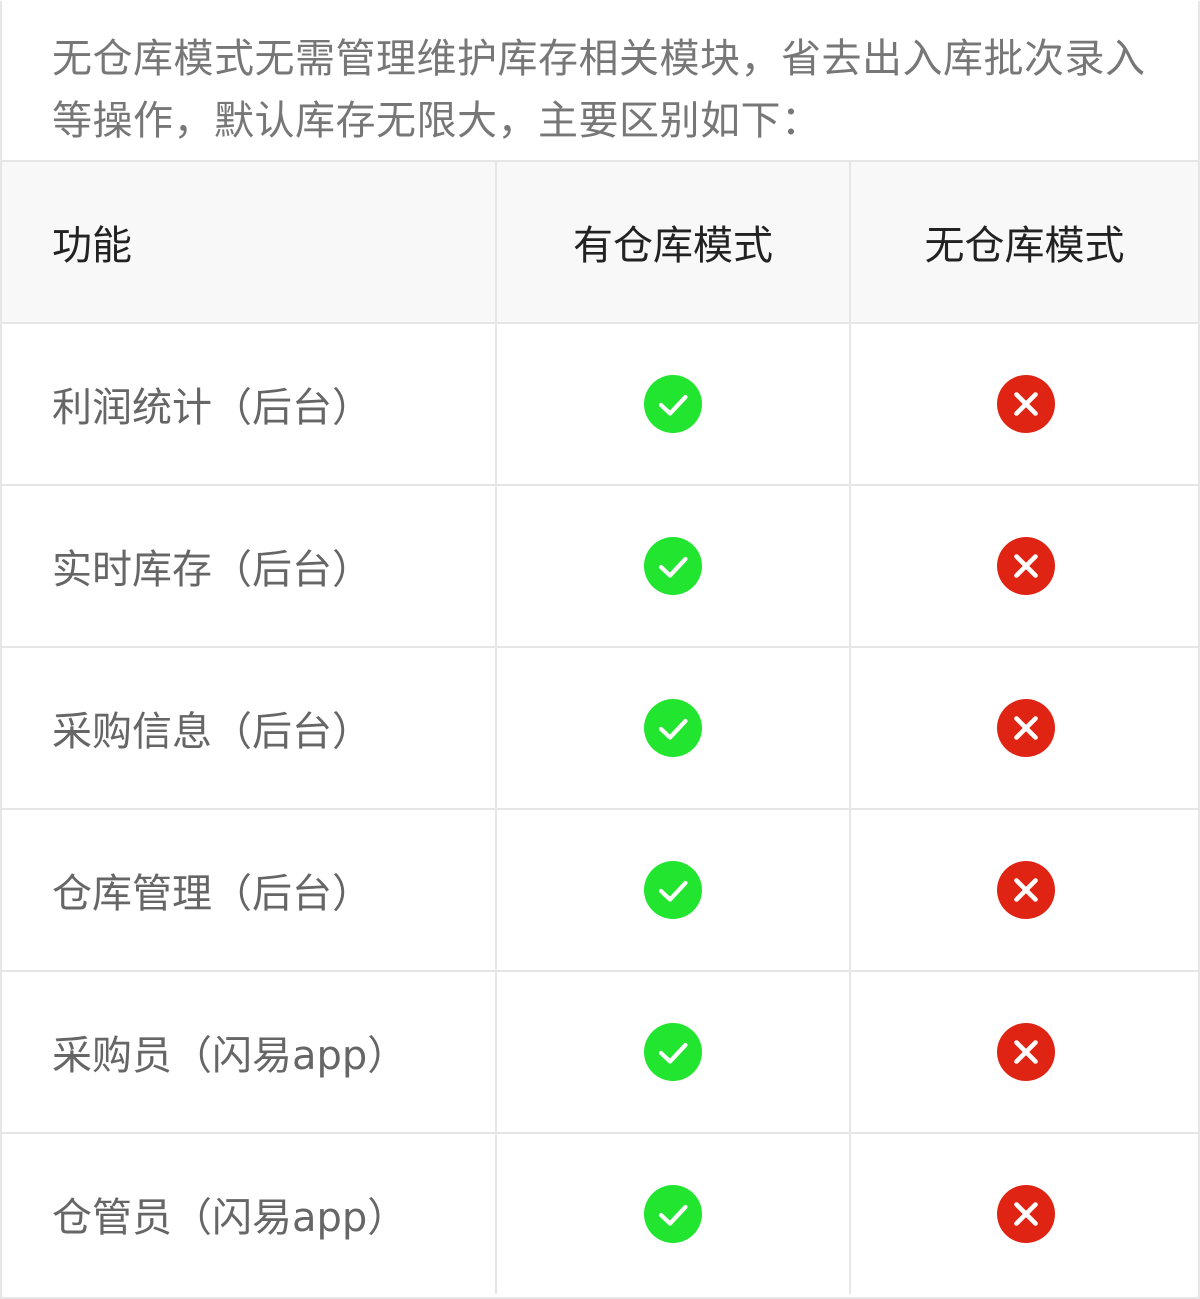  I want to click on table-row: 利润统计（后台）, so click(600, 404).